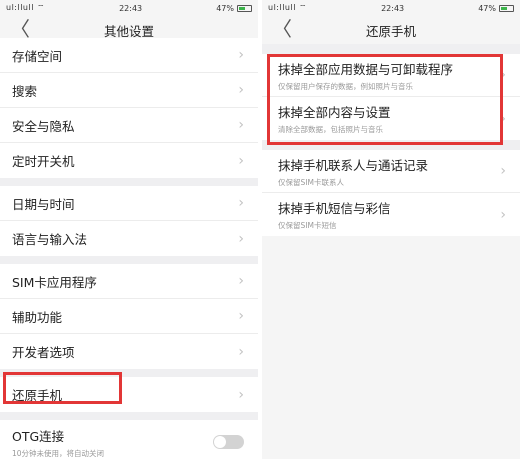 The width and height of the screenshot is (520, 459). I want to click on reset-item-erase-messages: 抹掉手机短信与彩信 仅保留SIM卡短信 ›, so click(391, 214).